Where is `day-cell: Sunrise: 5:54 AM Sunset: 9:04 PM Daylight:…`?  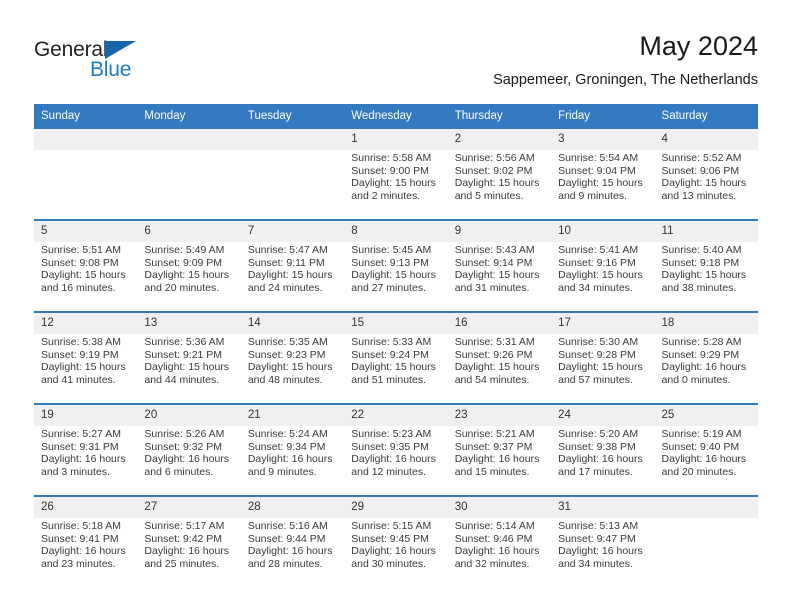 day-cell: Sunrise: 5:54 AM Sunset: 9:04 PM Daylight:… is located at coordinates (603, 184).